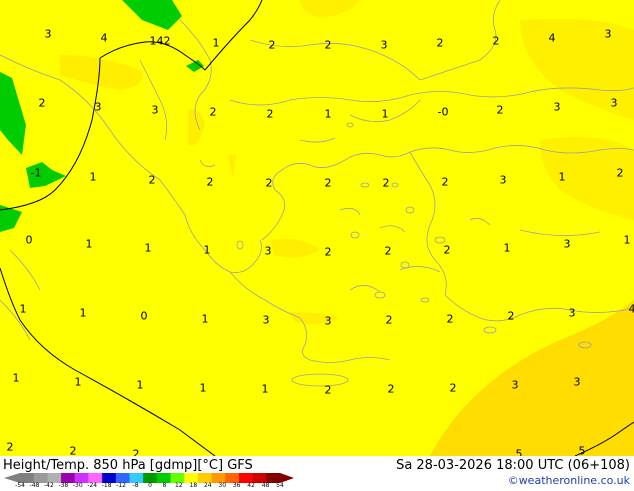  Describe the element at coordinates (222, 486) in the screenshot. I see `scale-tick-label: 30` at that location.